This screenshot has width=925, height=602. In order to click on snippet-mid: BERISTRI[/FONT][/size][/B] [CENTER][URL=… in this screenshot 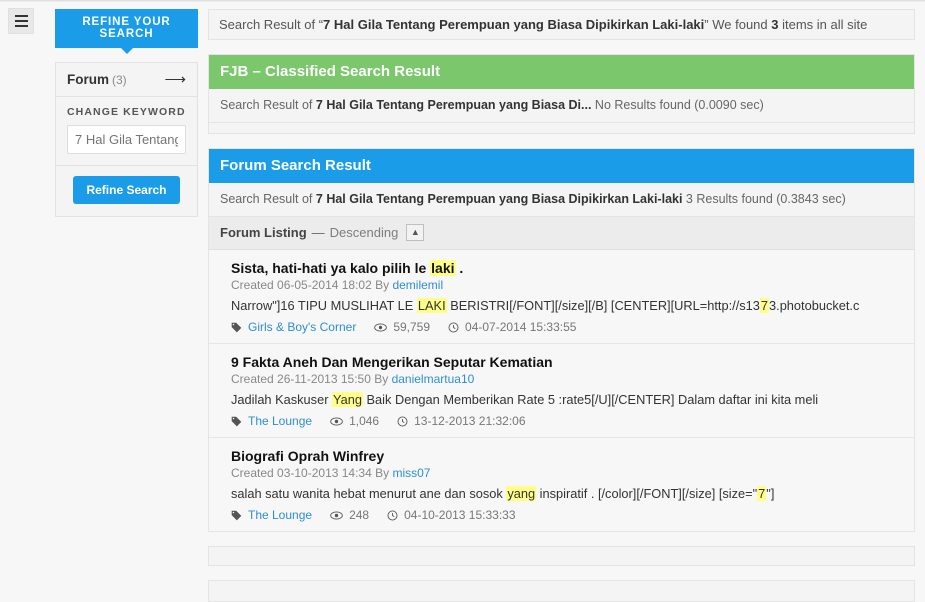, I will do `click(603, 305)`.